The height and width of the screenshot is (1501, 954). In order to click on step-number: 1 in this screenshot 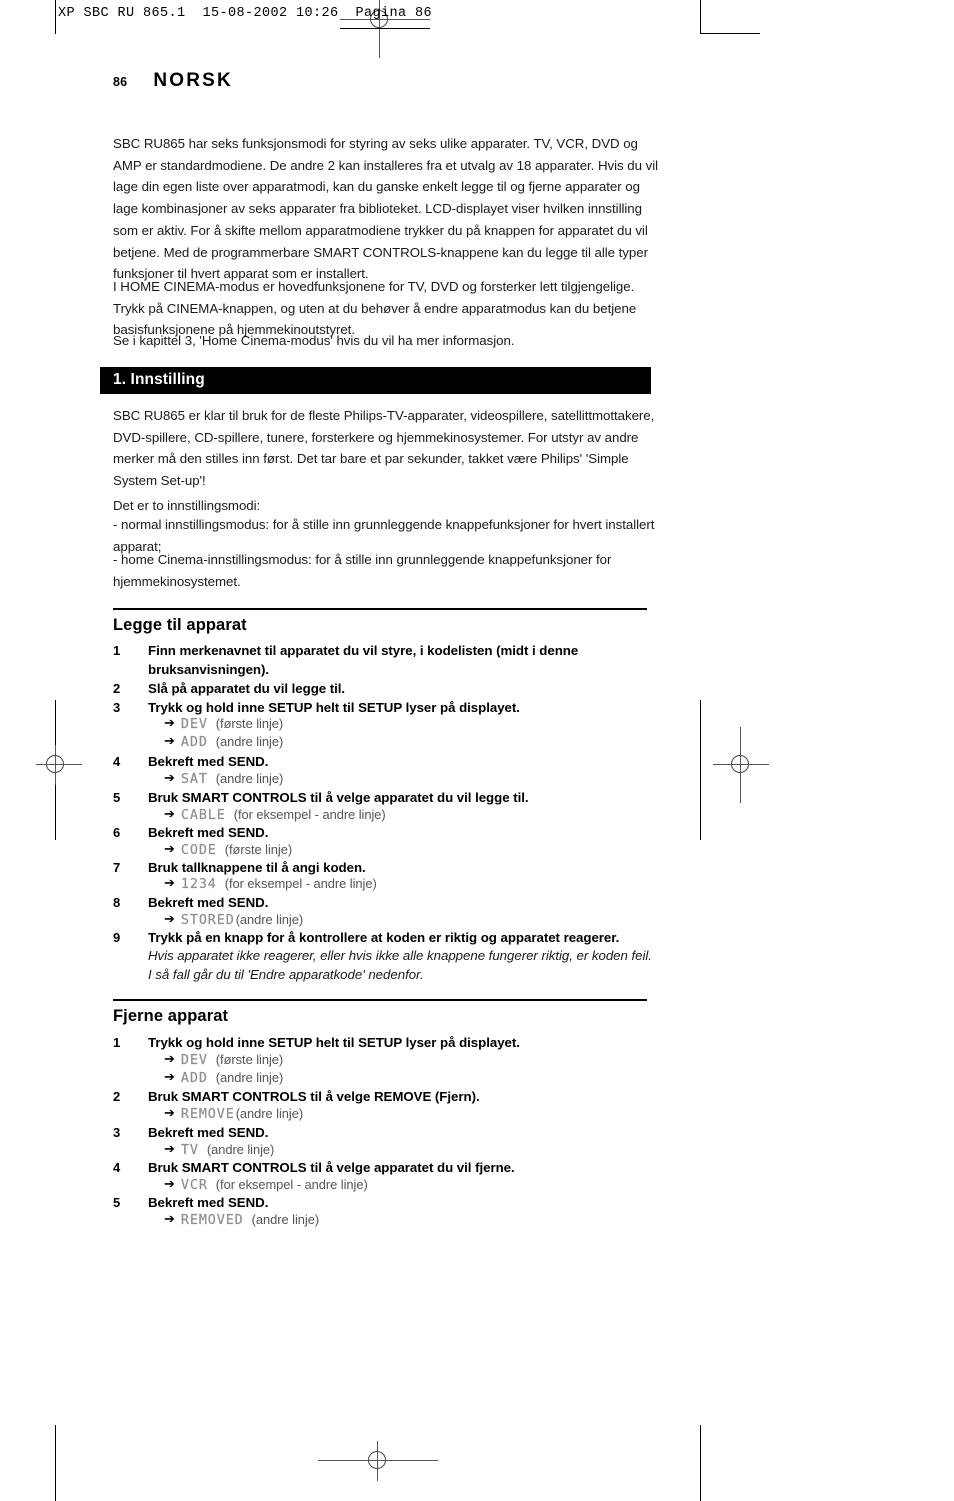, I will do `click(117, 650)`.